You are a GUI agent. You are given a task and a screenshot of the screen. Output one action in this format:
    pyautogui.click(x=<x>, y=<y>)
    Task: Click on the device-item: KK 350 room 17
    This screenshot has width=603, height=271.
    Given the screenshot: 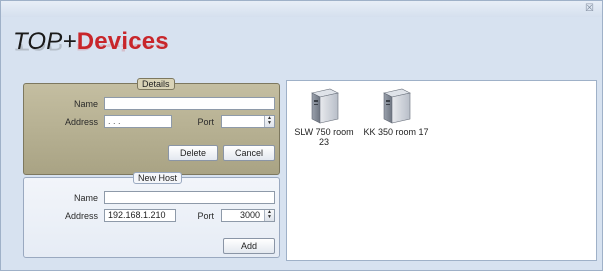 What is the action you would take?
    pyautogui.click(x=396, y=111)
    